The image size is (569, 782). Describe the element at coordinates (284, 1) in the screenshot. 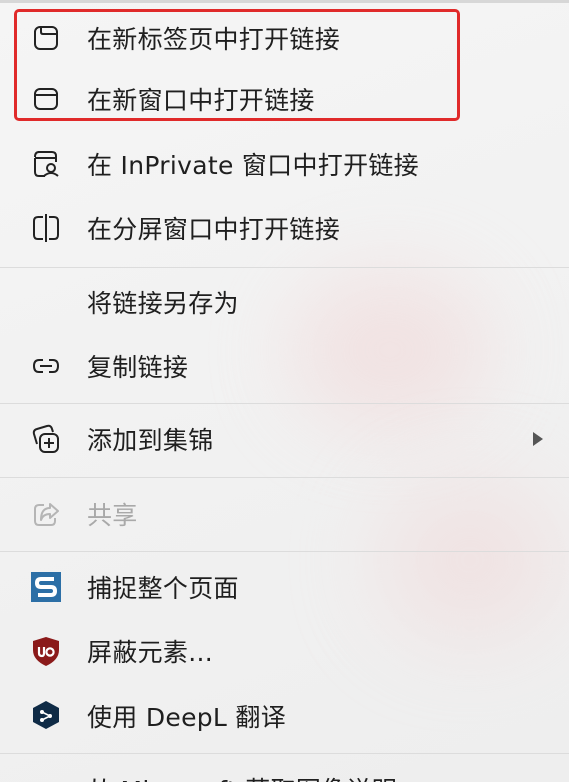

I see `top-edge` at that location.